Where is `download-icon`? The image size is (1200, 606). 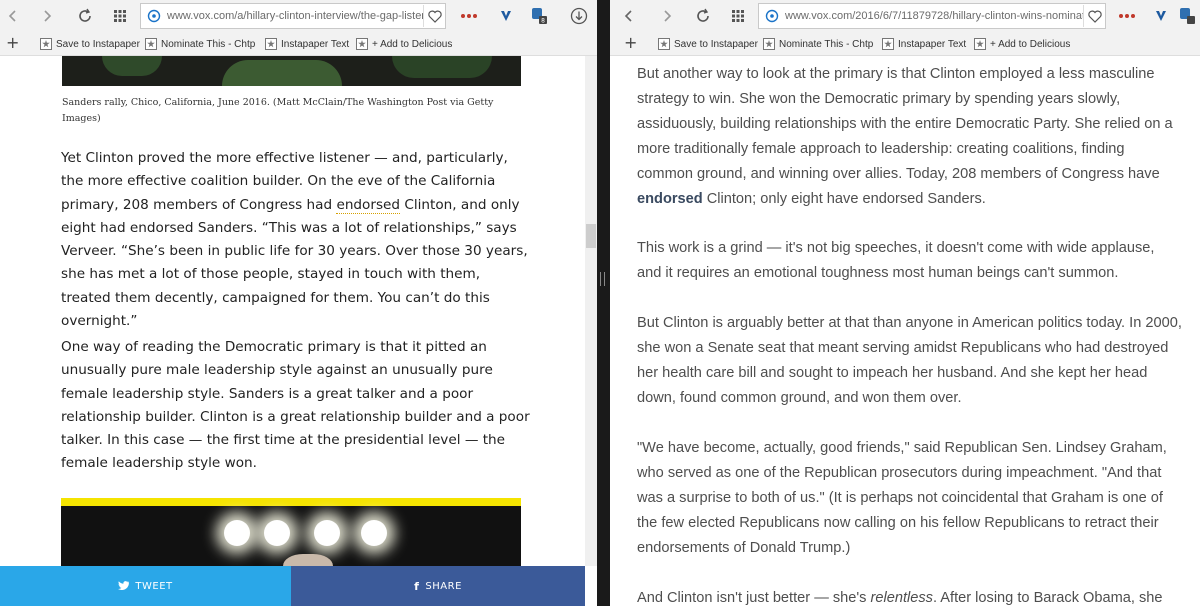 download-icon is located at coordinates (579, 16).